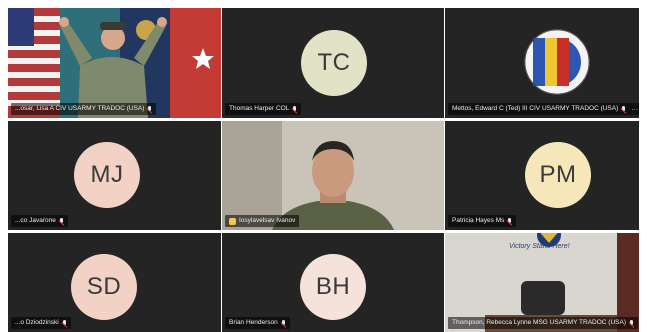 The width and height of the screenshot is (647, 332). Describe the element at coordinates (539, 246) in the screenshot. I see `office-banner-text: Victory Starts Here!` at that location.